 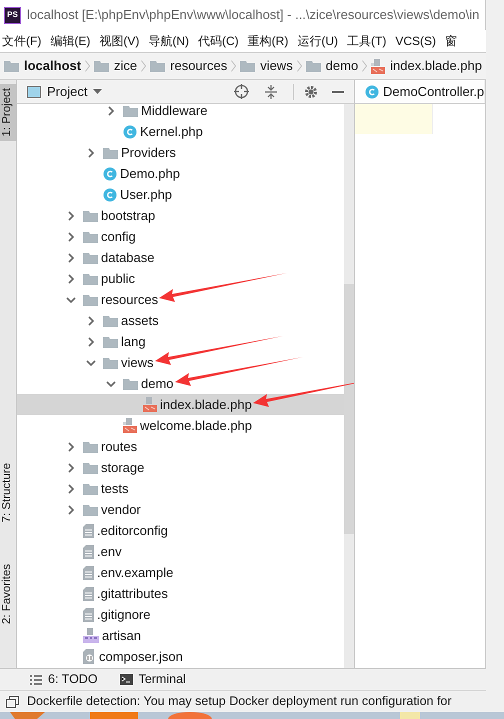 What do you see at coordinates (239, 701) in the screenshot?
I see `status-message: Dockerfile detection: You may setup Docker deployment run configuration for` at bounding box center [239, 701].